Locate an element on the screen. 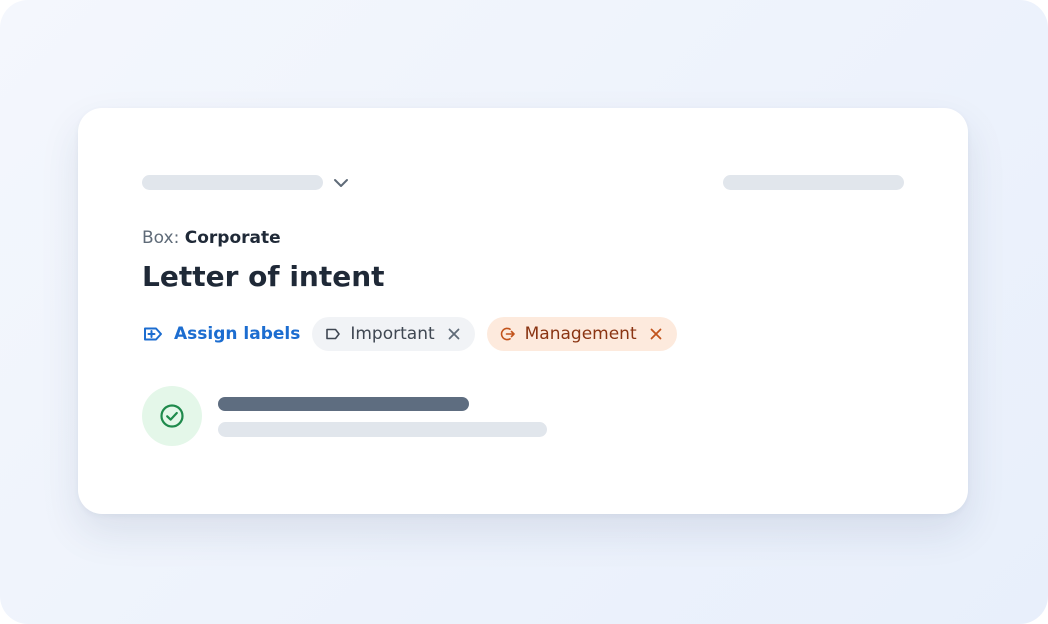 This screenshot has height=624, width=1048. add-label-icon is located at coordinates (153, 334).